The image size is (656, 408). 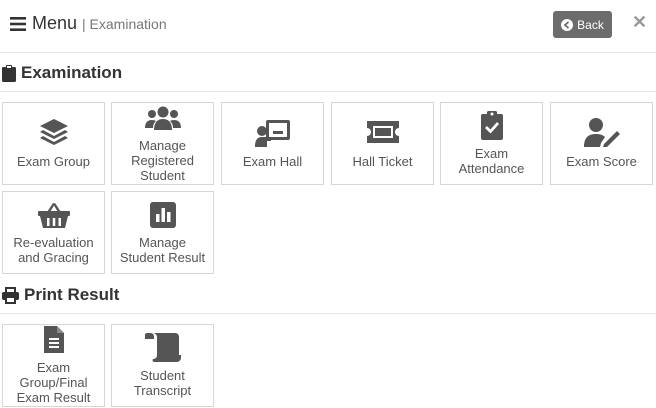 What do you see at coordinates (124, 23) in the screenshot?
I see `breadcrumb: | Examination` at bounding box center [124, 23].